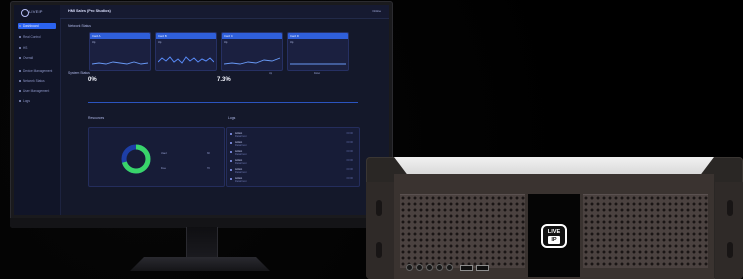 This screenshot has width=743, height=279. I want to click on sidebar-item-dashboard: Dashboard, so click(37, 26).